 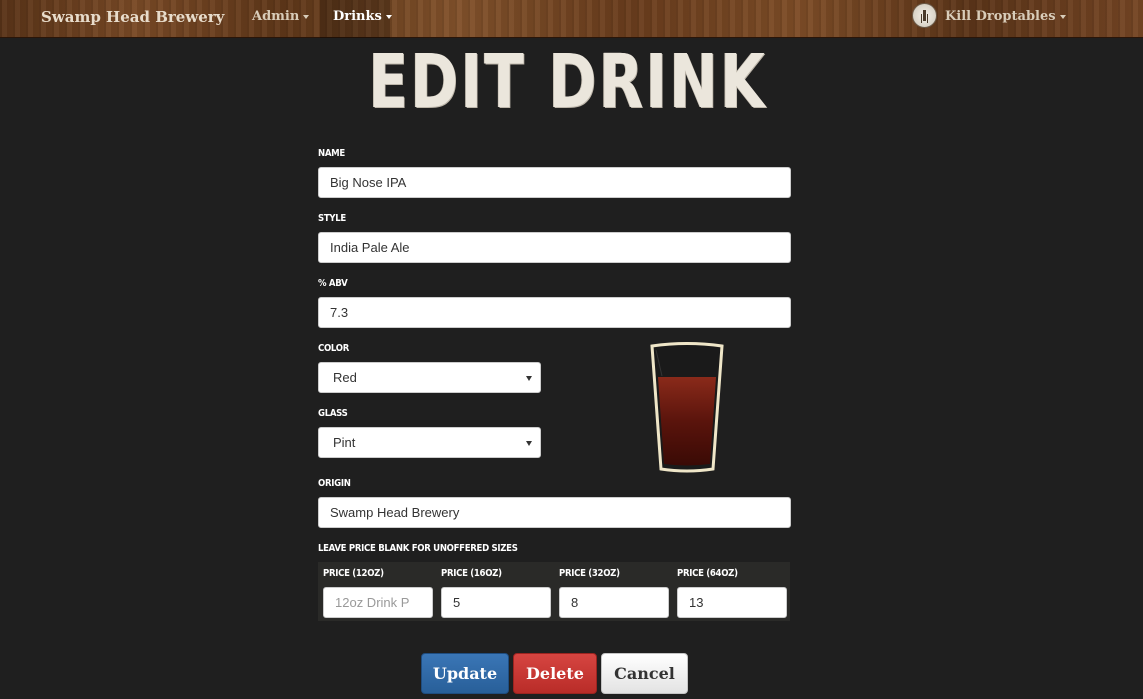 What do you see at coordinates (429, 442) in the screenshot?
I see `glass-select: Pint` at bounding box center [429, 442].